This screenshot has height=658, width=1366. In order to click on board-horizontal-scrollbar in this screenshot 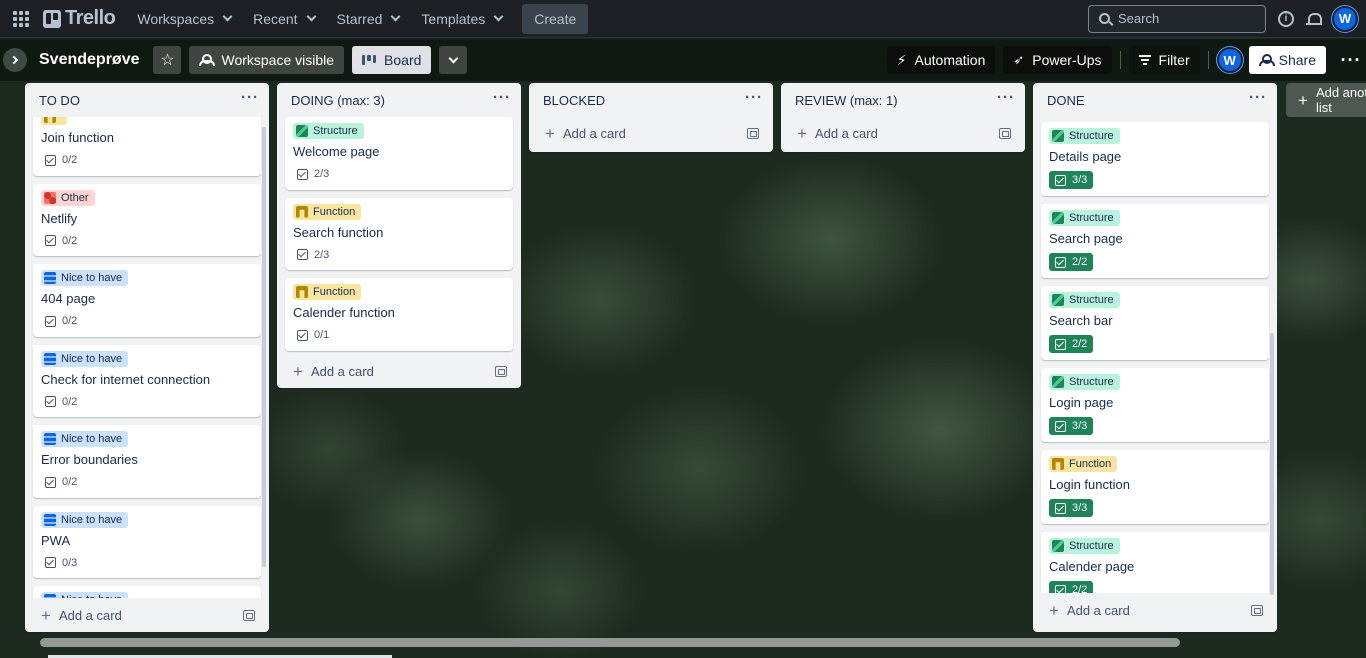, I will do `click(610, 642)`.